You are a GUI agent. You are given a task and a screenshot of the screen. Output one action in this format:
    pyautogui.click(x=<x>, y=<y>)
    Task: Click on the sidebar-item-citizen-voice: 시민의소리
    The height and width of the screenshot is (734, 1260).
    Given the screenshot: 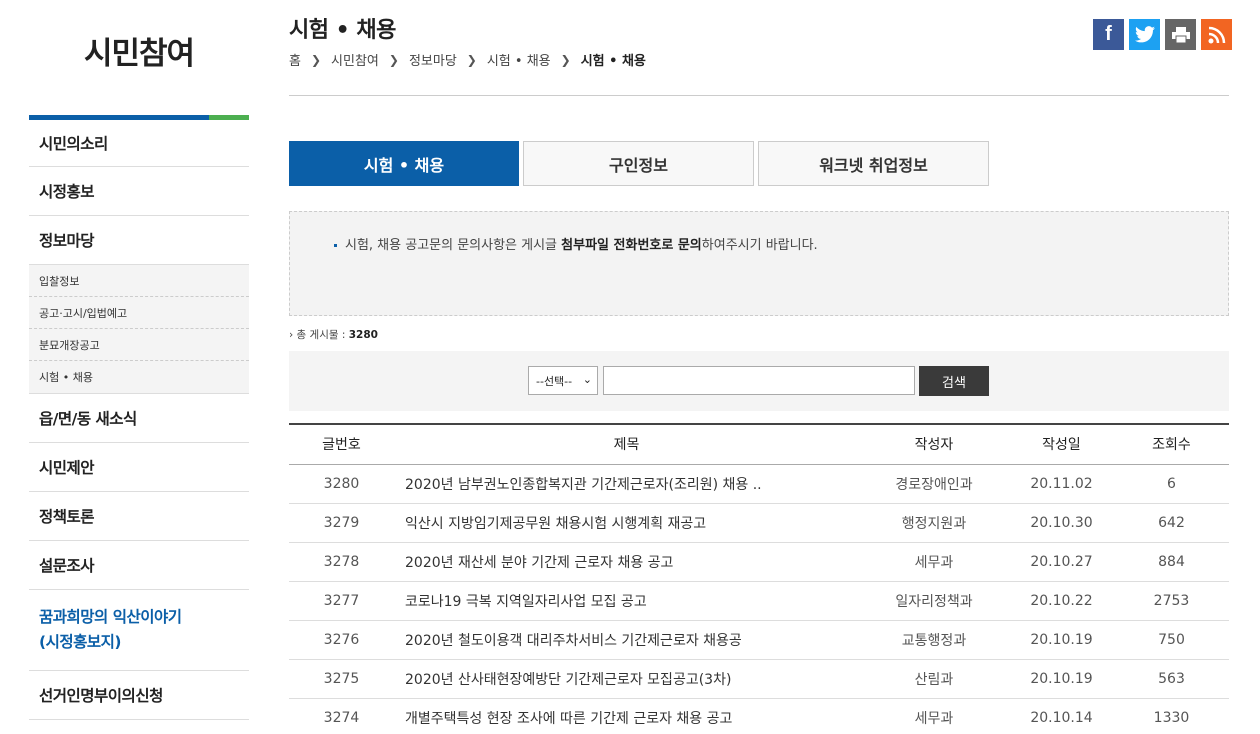 What is the action you would take?
    pyautogui.click(x=139, y=143)
    